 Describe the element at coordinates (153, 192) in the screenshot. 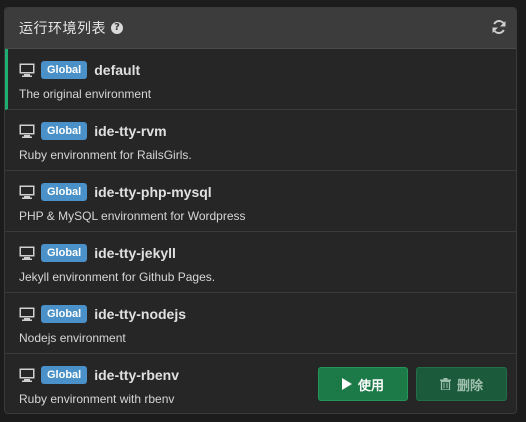

I see `environment-name: ide-tty-php-mysql` at that location.